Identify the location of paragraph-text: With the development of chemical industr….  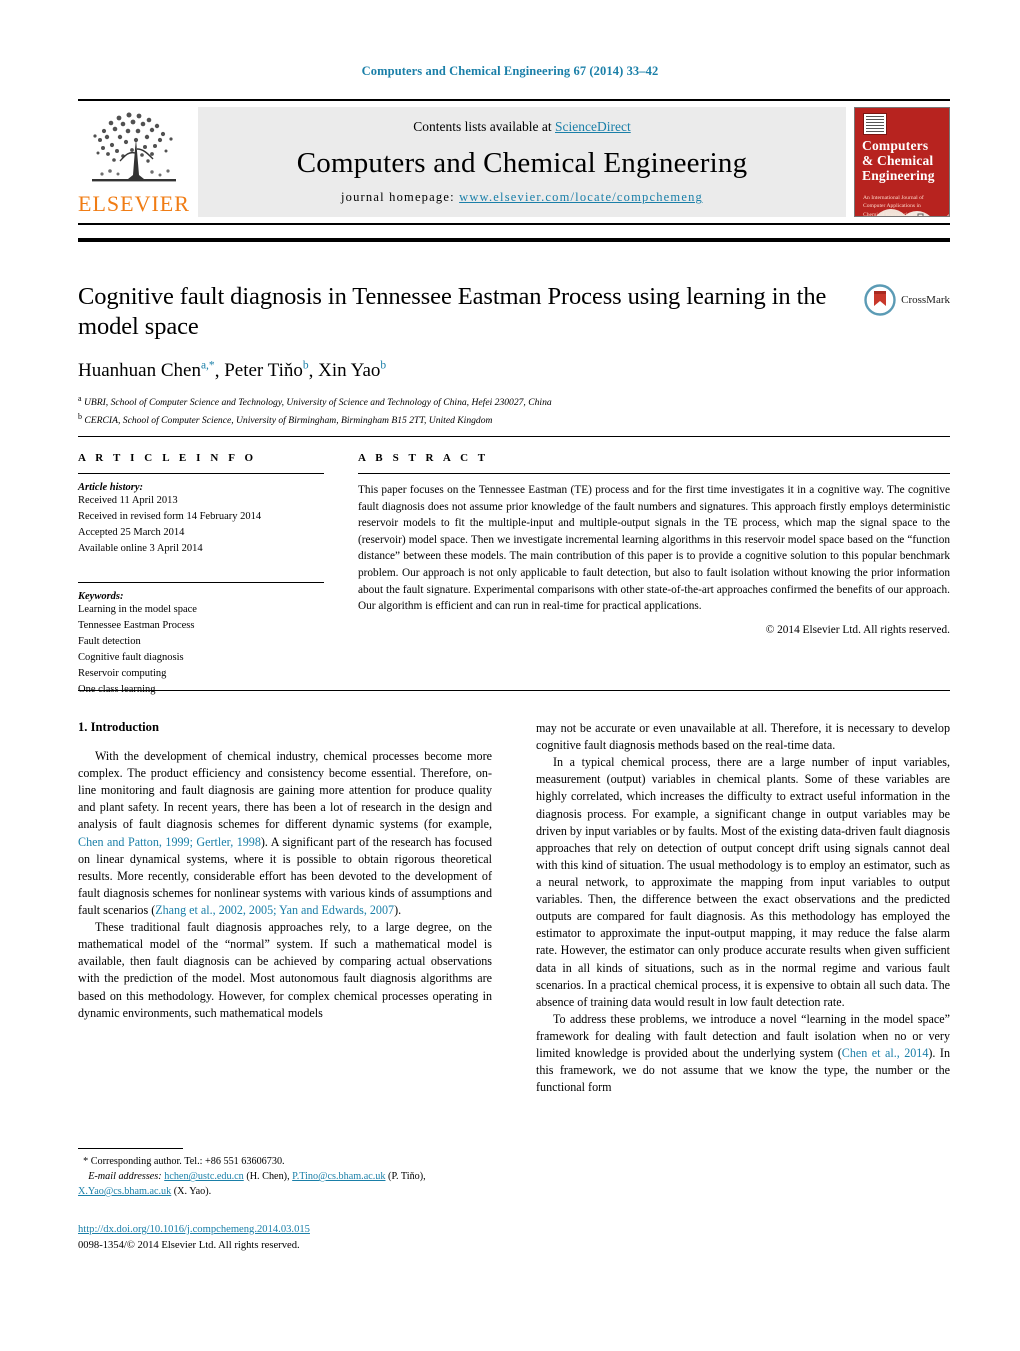
(285, 790).